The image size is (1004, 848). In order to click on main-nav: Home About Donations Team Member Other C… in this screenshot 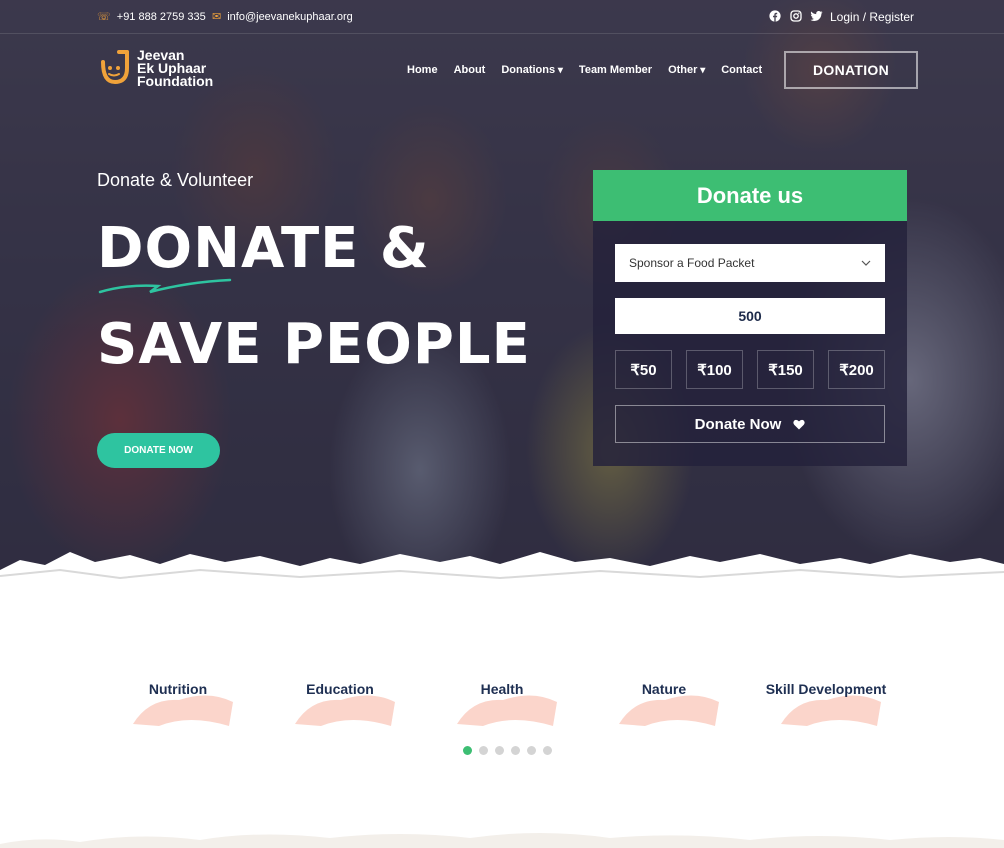, I will do `click(584, 70)`.